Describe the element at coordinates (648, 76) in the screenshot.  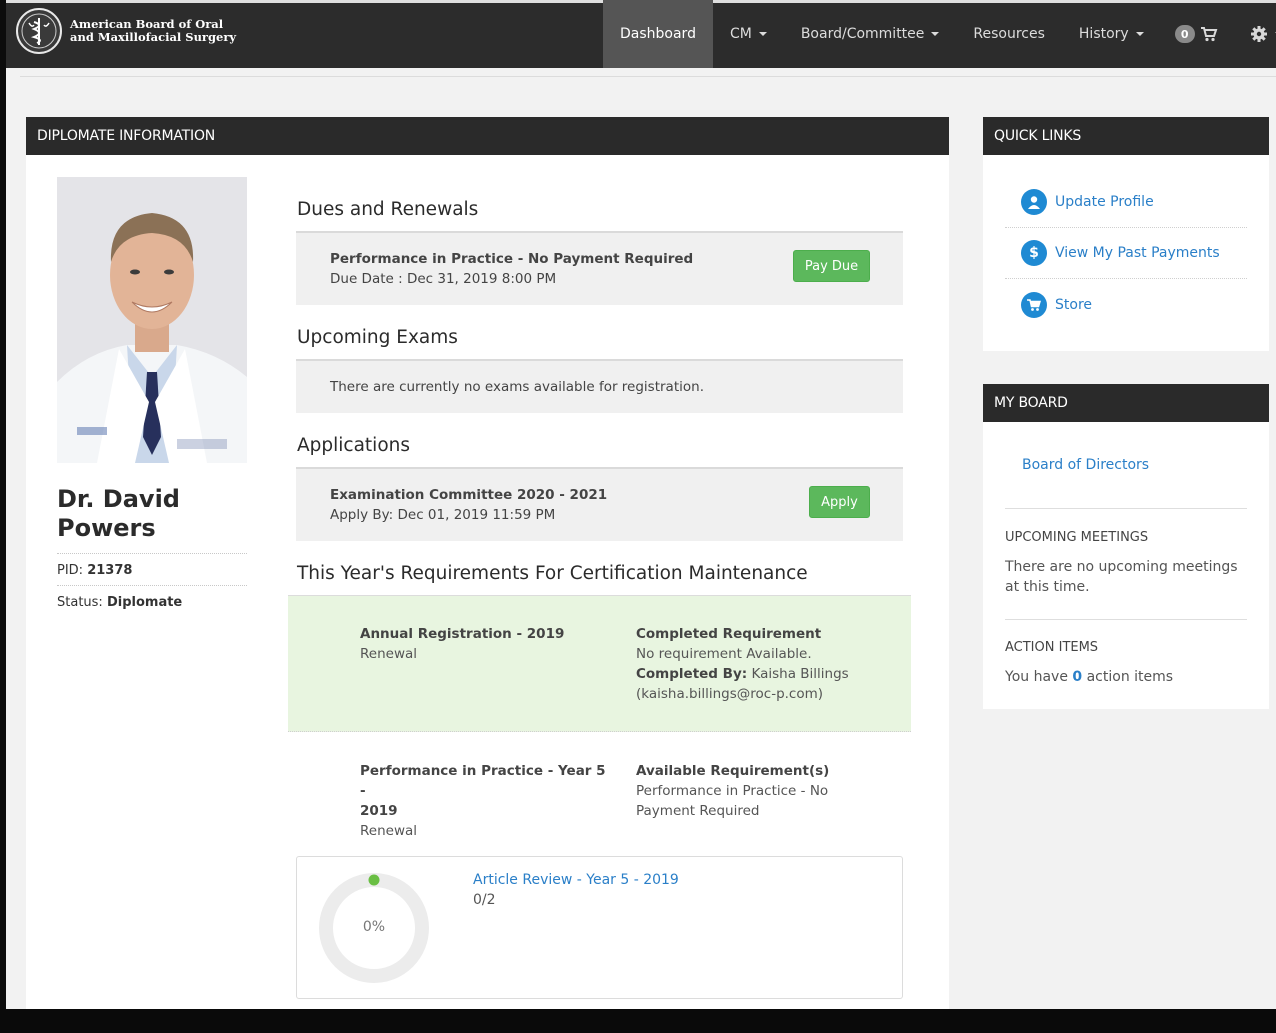
I see `header-divider` at that location.